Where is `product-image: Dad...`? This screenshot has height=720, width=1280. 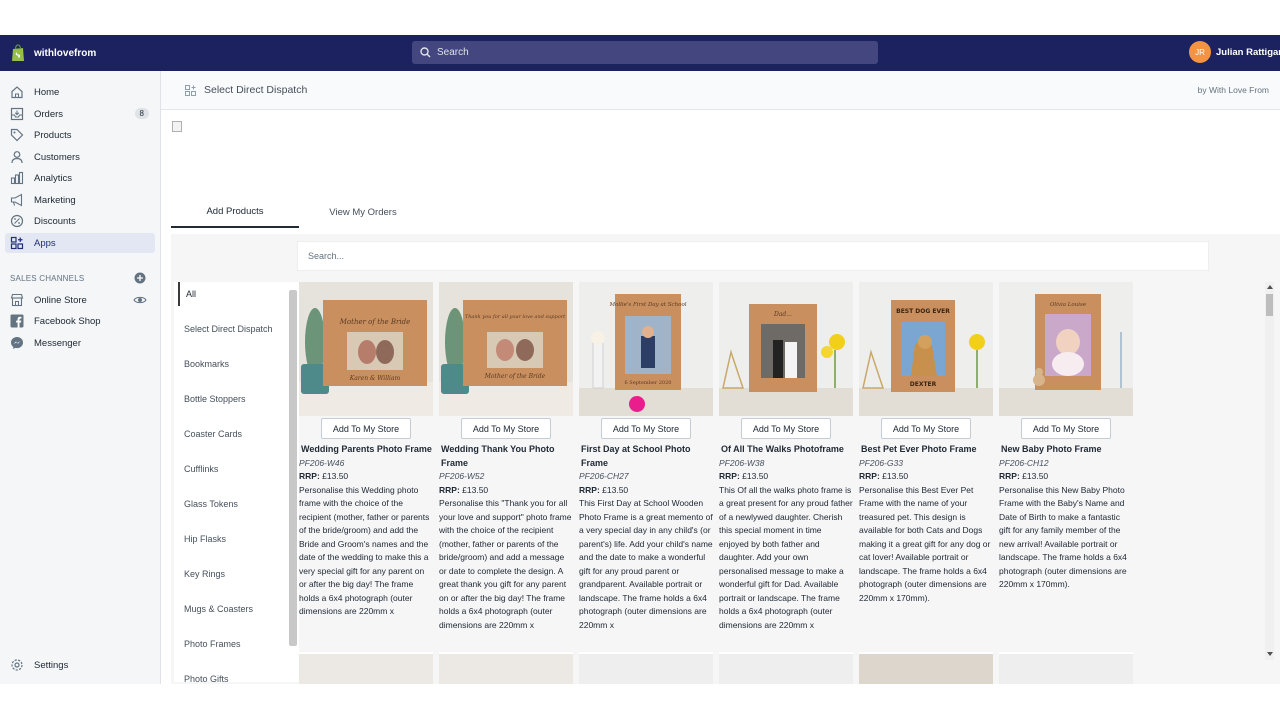
product-image: Dad... is located at coordinates (786, 349).